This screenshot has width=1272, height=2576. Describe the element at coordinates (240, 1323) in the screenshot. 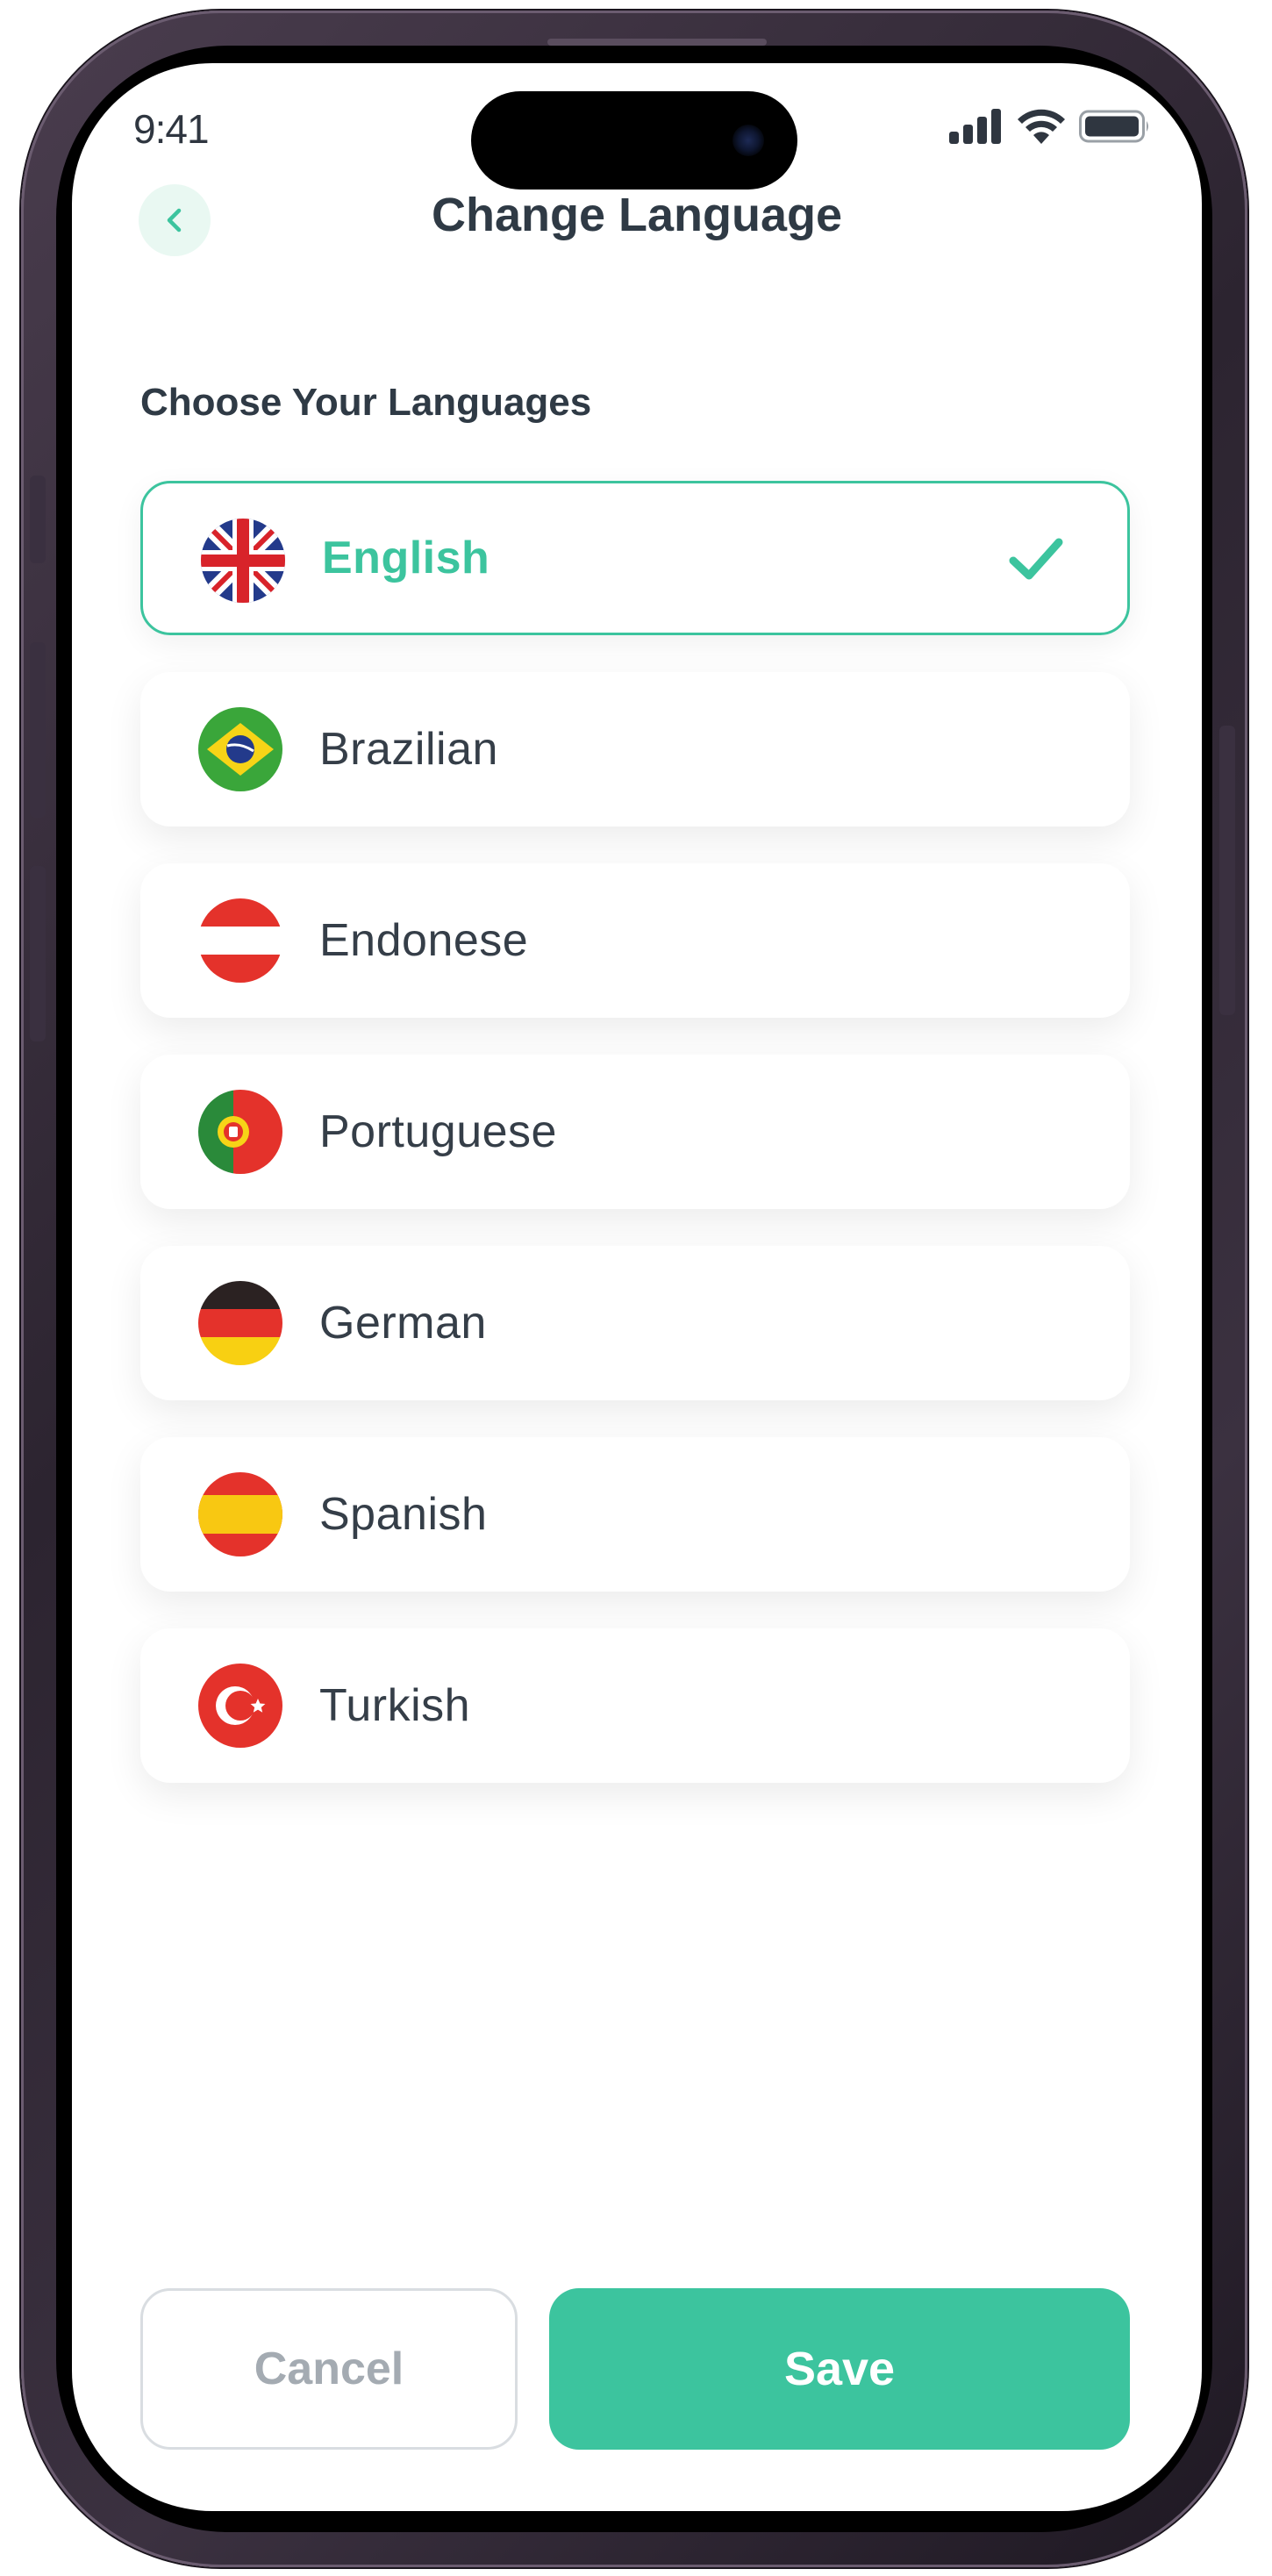

I see `germany-flag-icon` at that location.